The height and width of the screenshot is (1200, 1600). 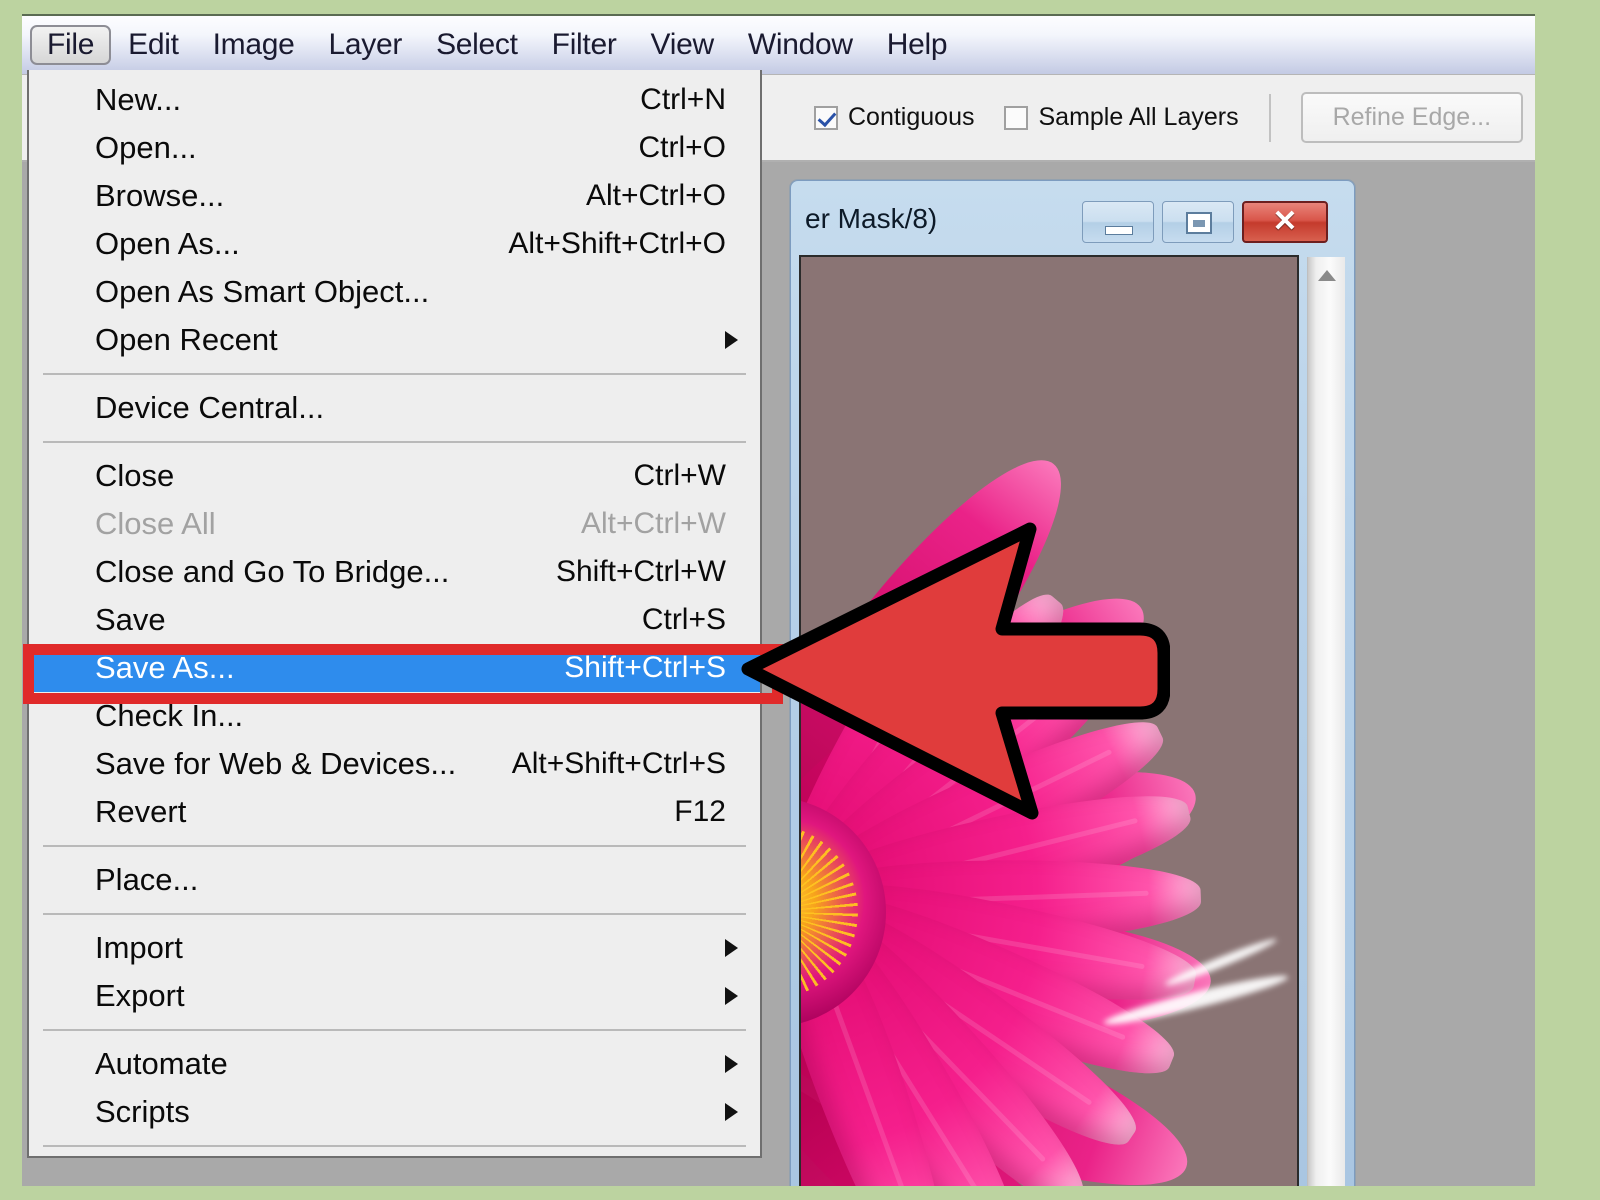 What do you see at coordinates (394, 524) in the screenshot?
I see `menu-item-close-all: Close All Alt+Ctrl+W` at bounding box center [394, 524].